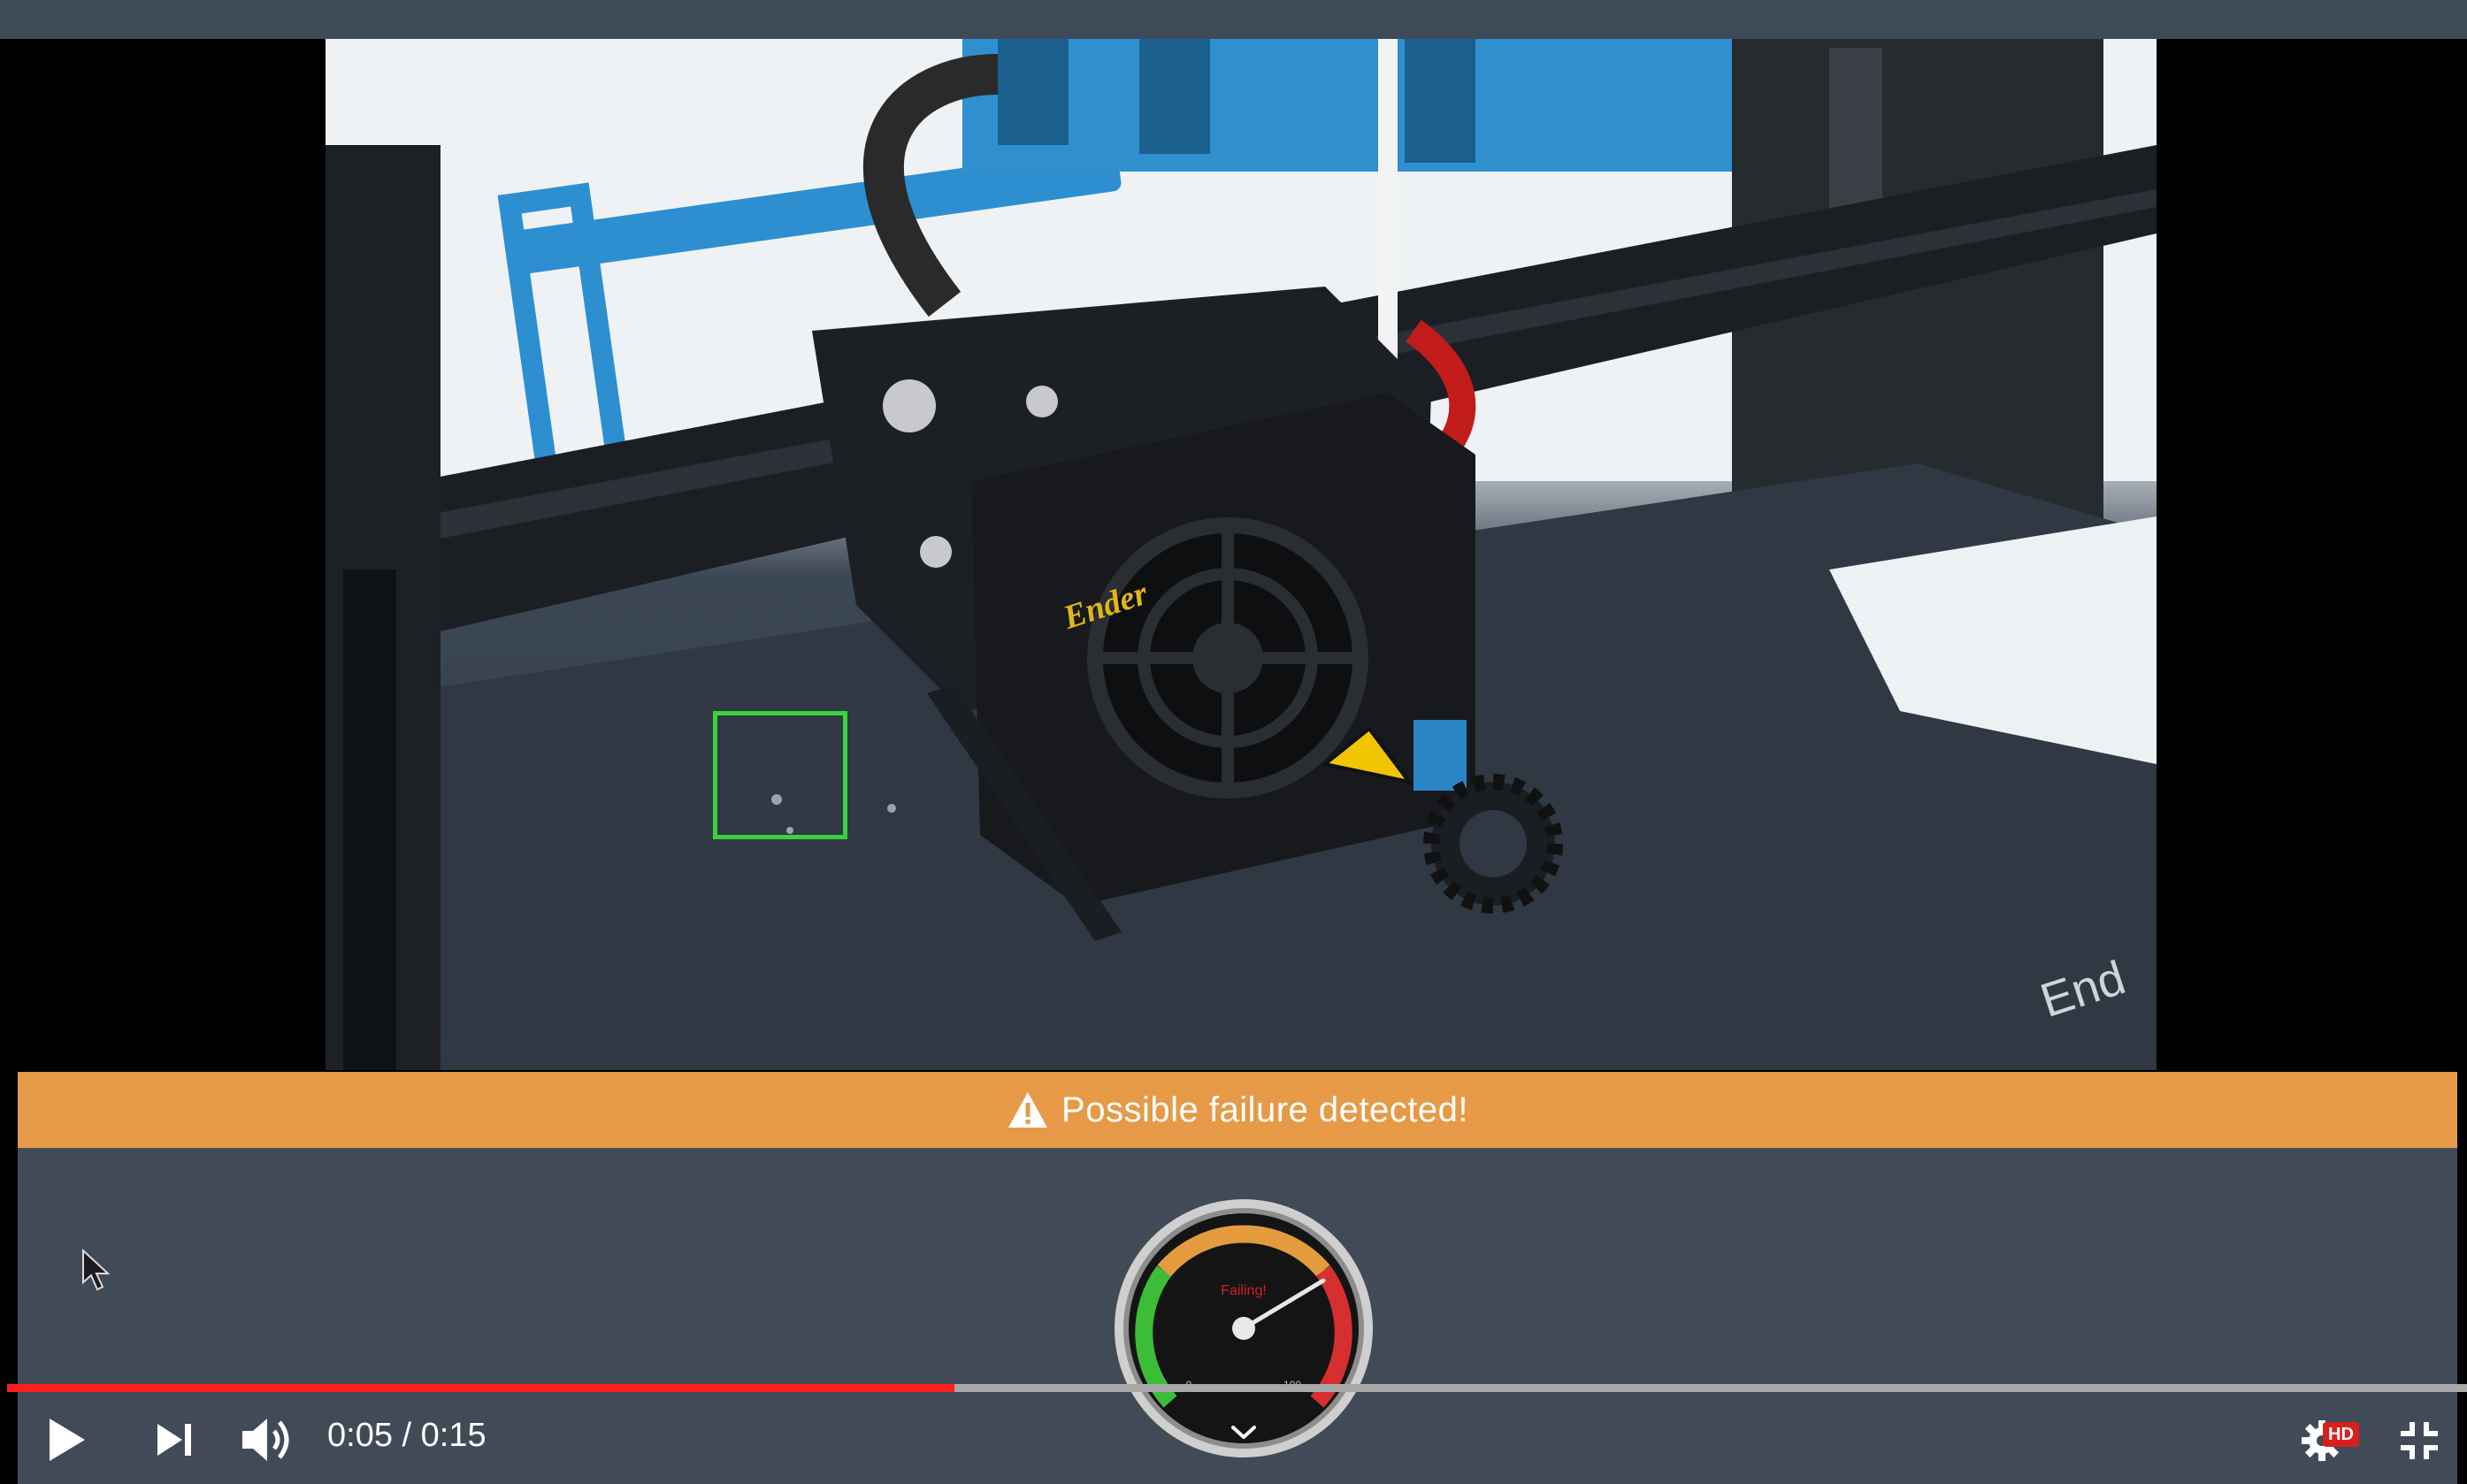 This screenshot has width=2467, height=1484. I want to click on failure-gauge: Failing! 0 100, so click(1244, 1328).